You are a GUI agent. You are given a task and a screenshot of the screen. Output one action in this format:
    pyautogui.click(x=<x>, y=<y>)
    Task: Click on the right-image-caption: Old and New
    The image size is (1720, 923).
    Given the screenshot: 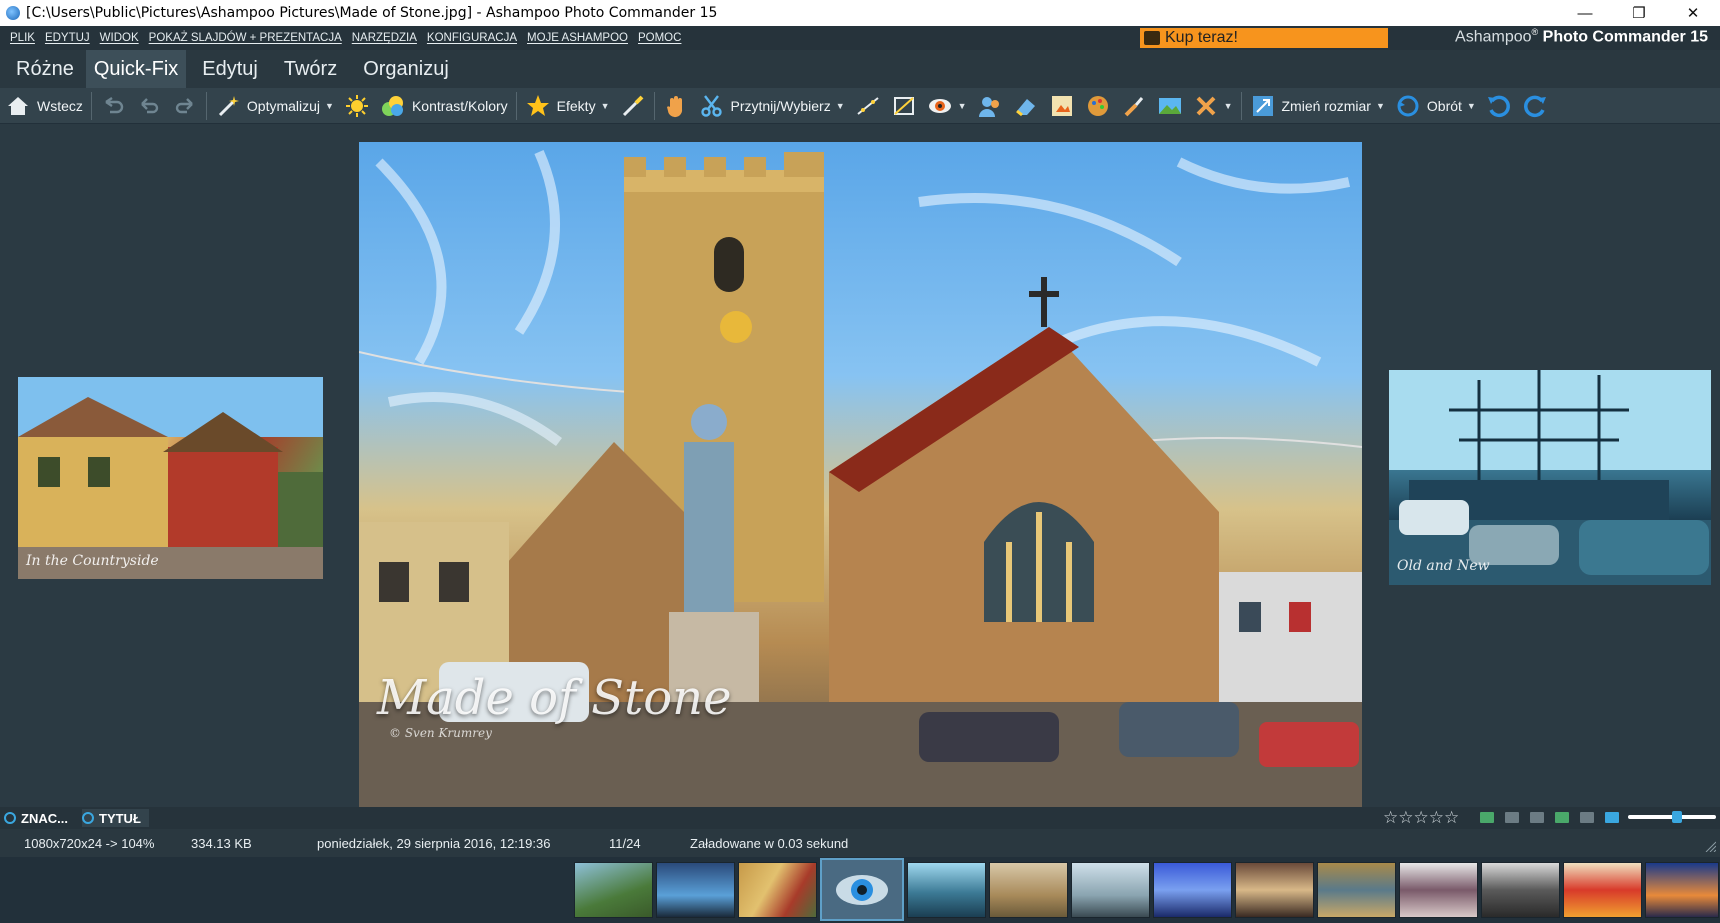 What is the action you would take?
    pyautogui.click(x=1443, y=566)
    